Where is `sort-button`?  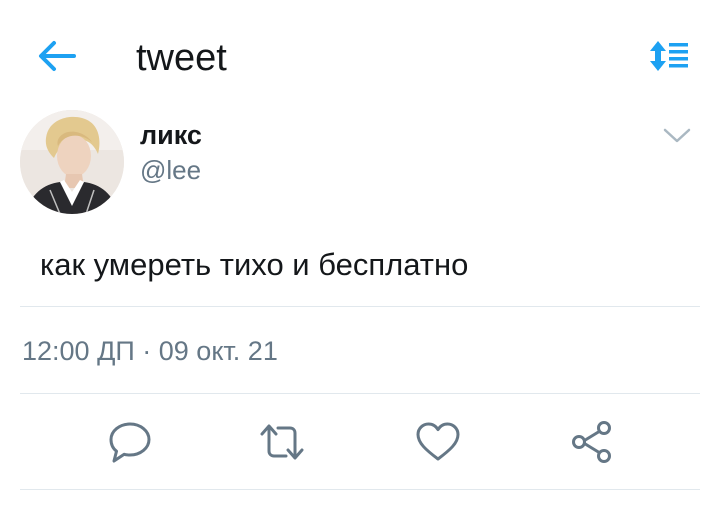 sort-button is located at coordinates (667, 56).